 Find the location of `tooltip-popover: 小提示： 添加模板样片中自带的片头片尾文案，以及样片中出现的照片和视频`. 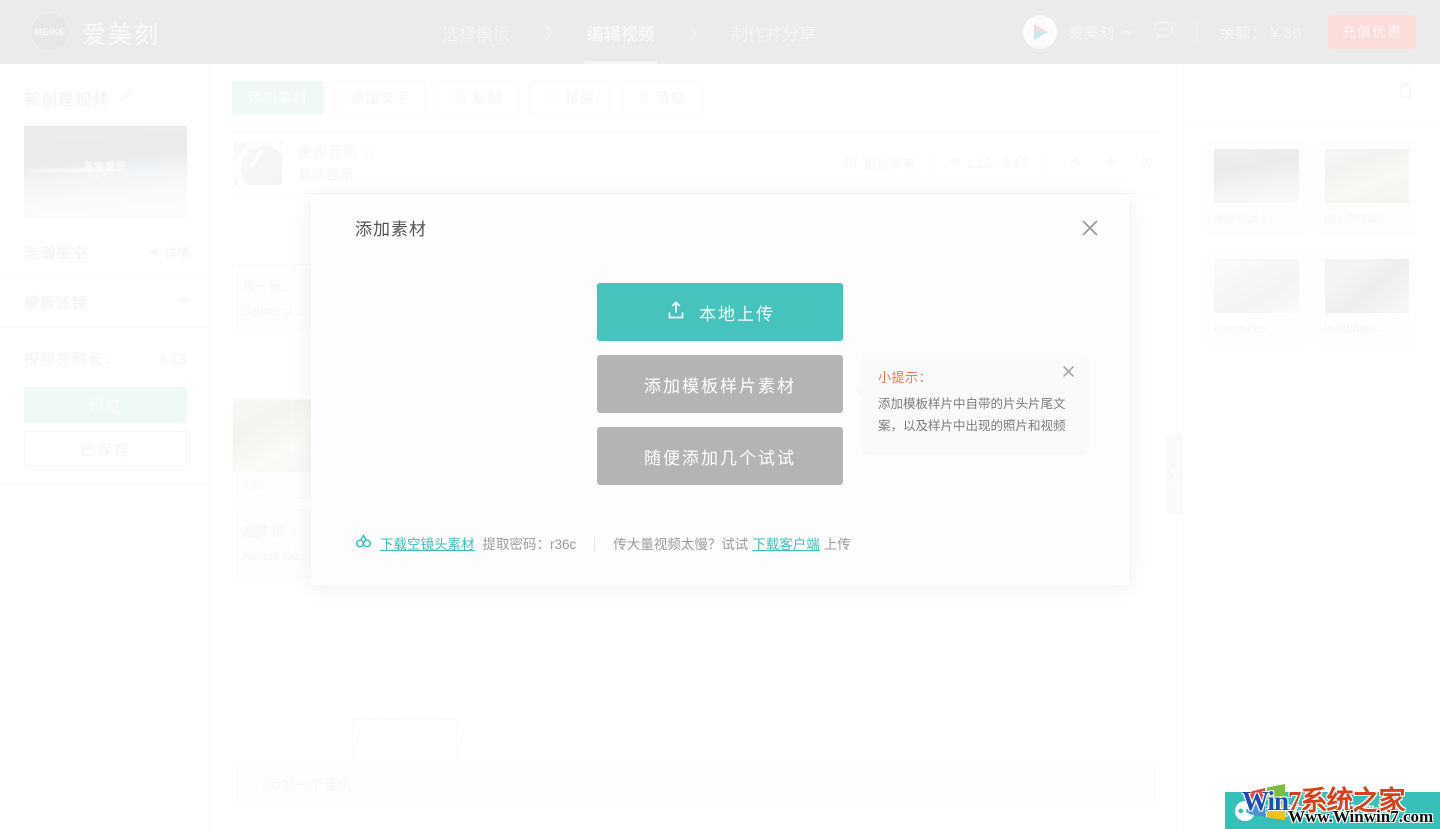

tooltip-popover: 小提示： 添加模板样片中自带的片头片尾文案，以及样片中出现的照片和视频 is located at coordinates (971, 403).